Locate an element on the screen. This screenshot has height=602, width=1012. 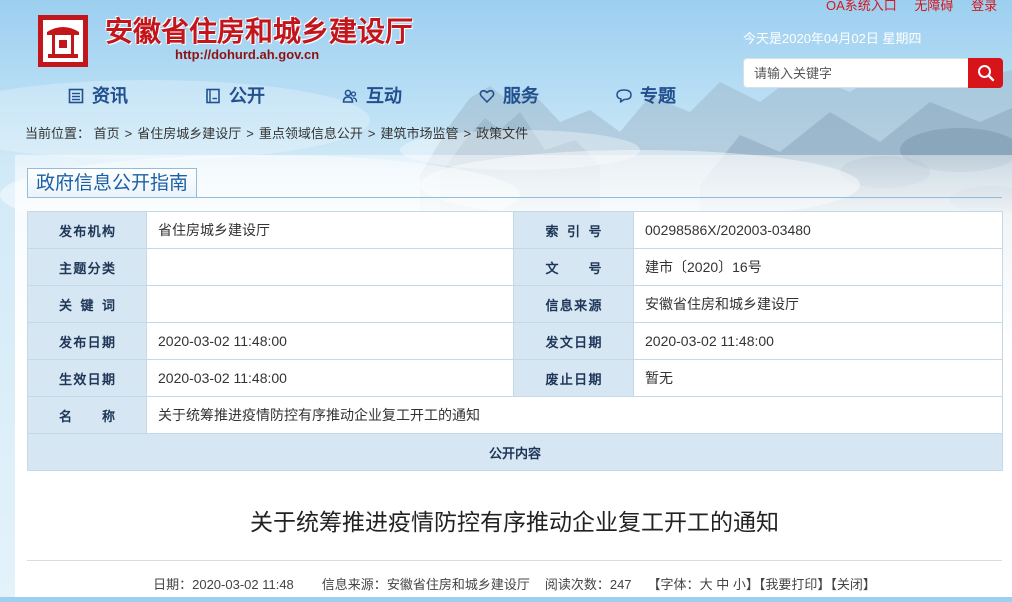
table-row: 名 称 关于统筹推进疫情防控有序推动企业复工开工的通知 is located at coordinates (515, 415).